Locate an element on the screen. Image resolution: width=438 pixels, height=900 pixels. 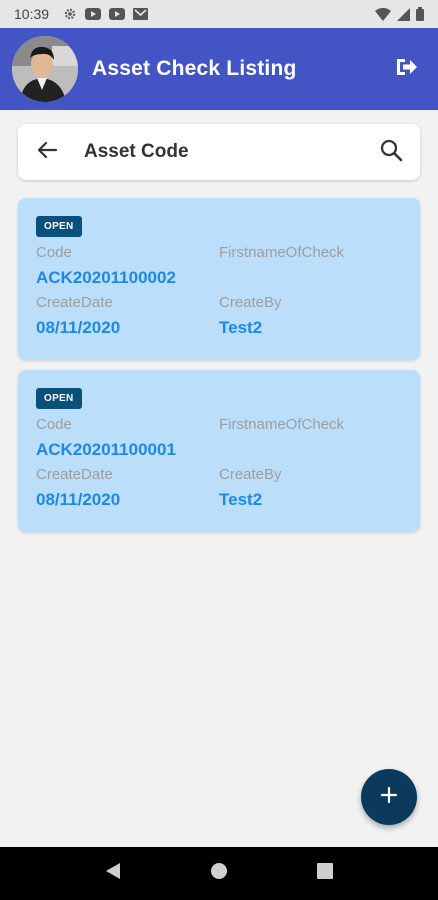
nav-recents-button is located at coordinates (325, 874).